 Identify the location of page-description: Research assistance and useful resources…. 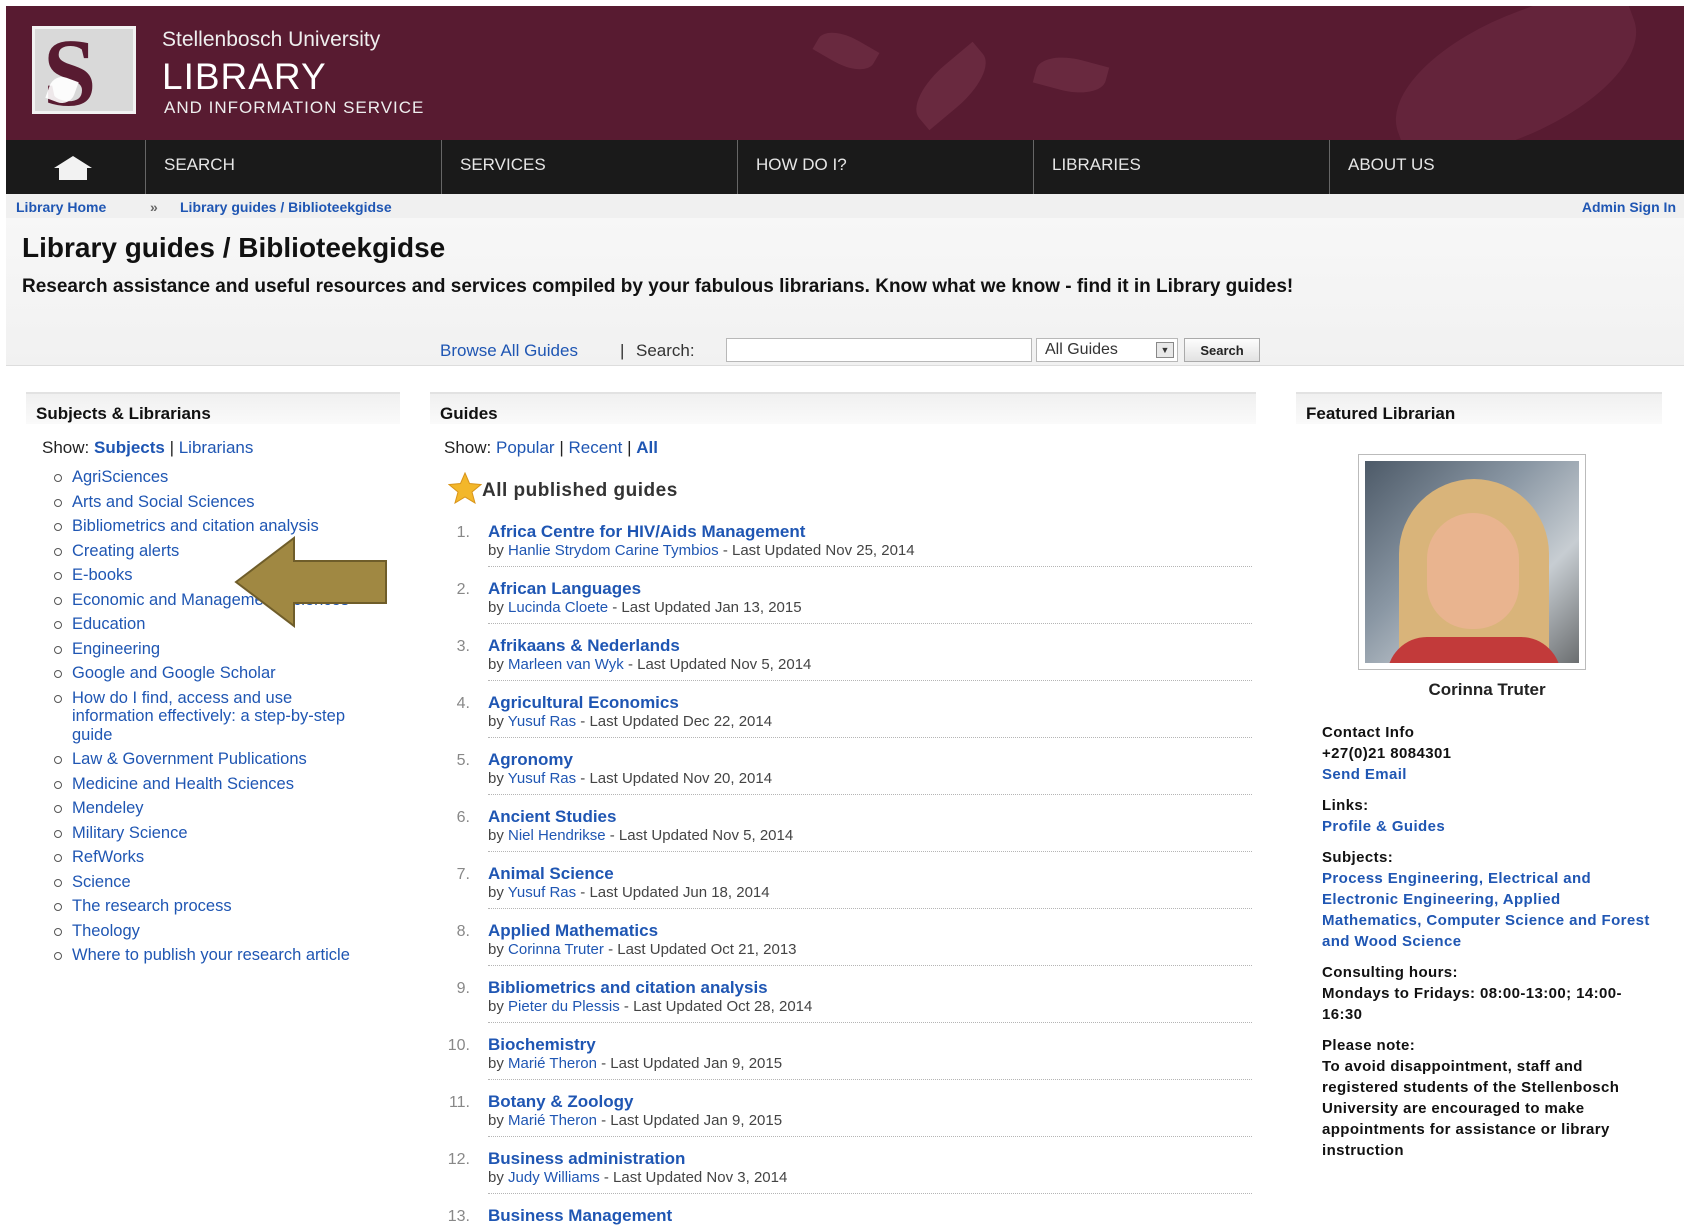
(658, 286).